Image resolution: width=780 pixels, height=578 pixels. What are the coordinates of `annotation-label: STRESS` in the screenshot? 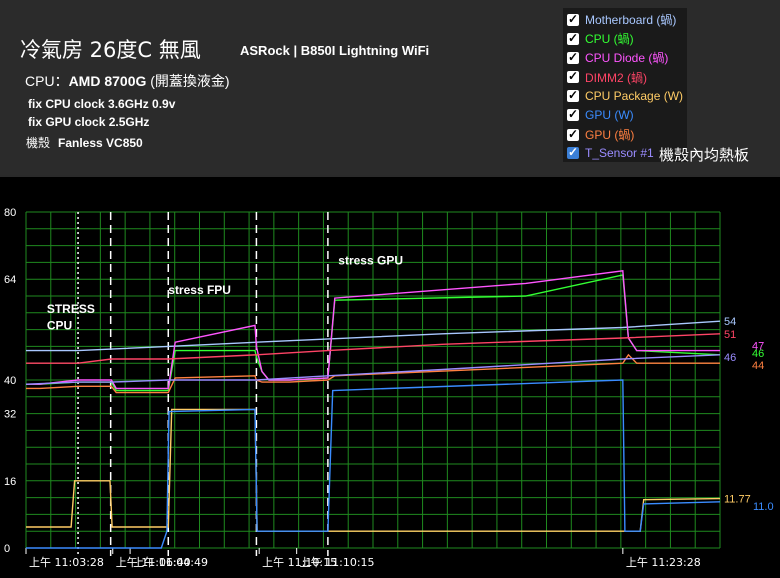 It's located at (71, 309).